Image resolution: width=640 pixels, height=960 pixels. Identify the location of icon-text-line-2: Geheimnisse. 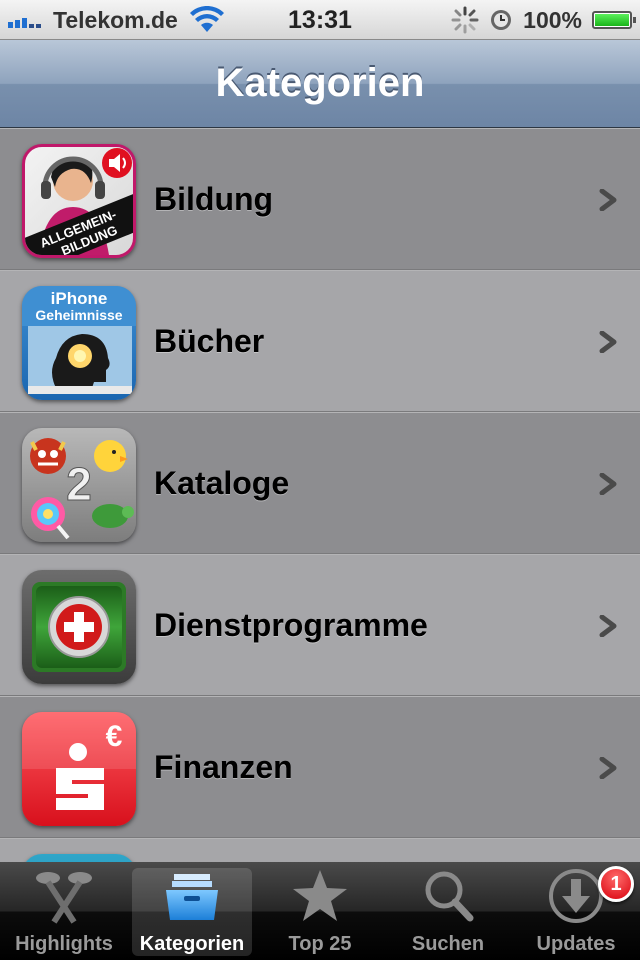
(78, 315).